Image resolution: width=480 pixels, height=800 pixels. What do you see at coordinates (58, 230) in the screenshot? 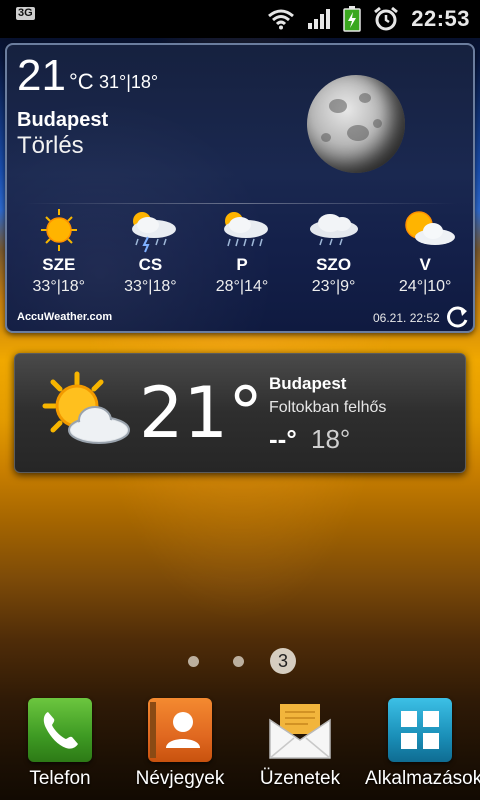
I see `sunny-icon` at bounding box center [58, 230].